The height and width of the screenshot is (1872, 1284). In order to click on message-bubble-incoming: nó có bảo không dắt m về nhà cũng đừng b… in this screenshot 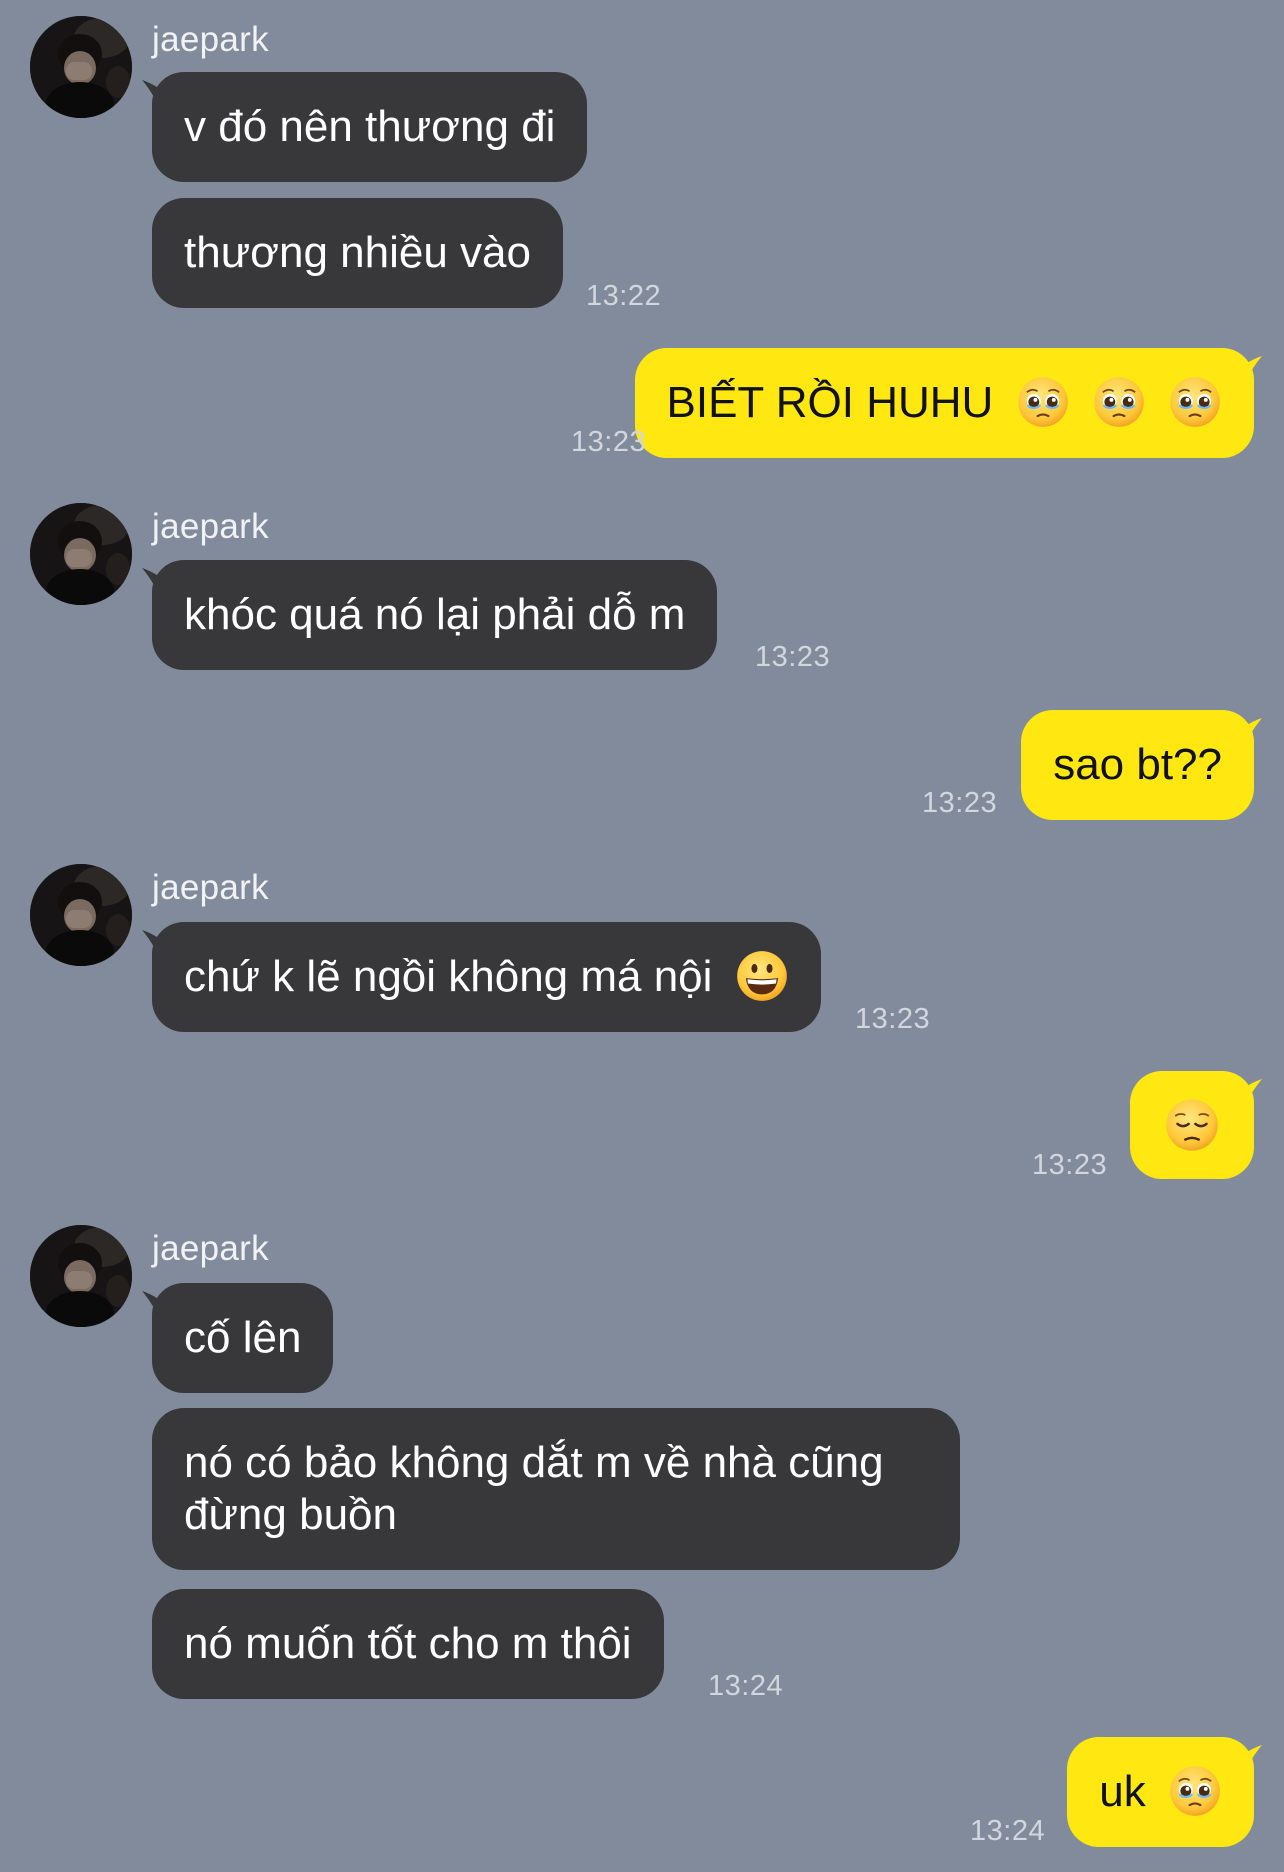, I will do `click(556, 1489)`.